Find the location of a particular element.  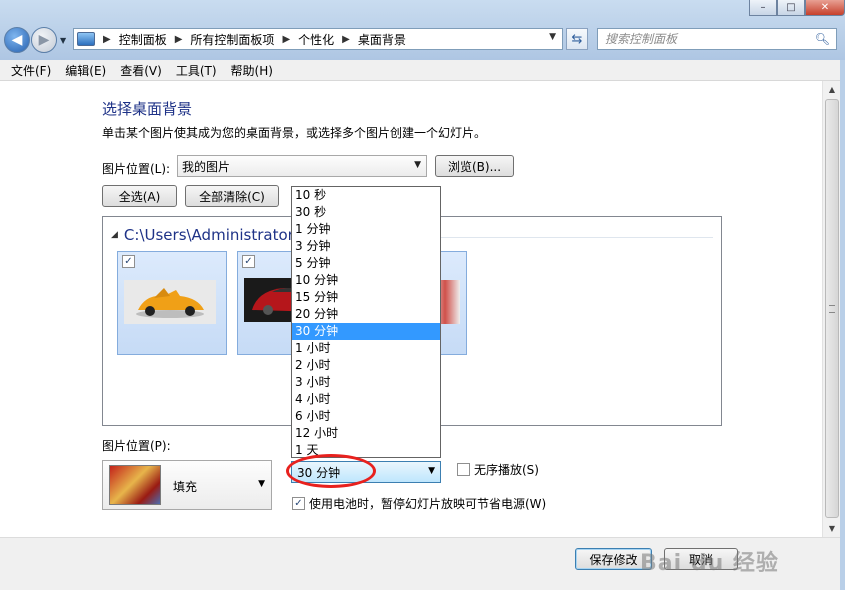

clear-all-button: 全部清除(C) is located at coordinates (232, 196).